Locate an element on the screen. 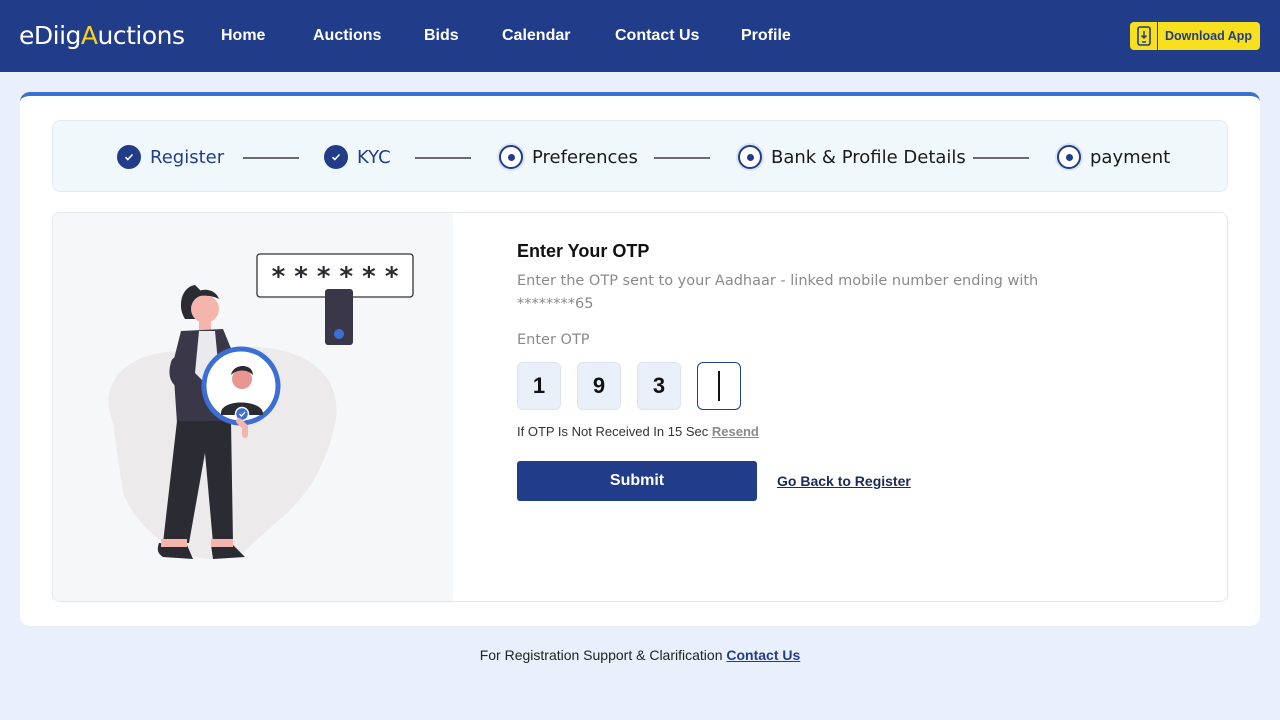 The width and height of the screenshot is (1280, 720). resend-text: If OTP Is Not Received In 15 Sec is located at coordinates (613, 431).